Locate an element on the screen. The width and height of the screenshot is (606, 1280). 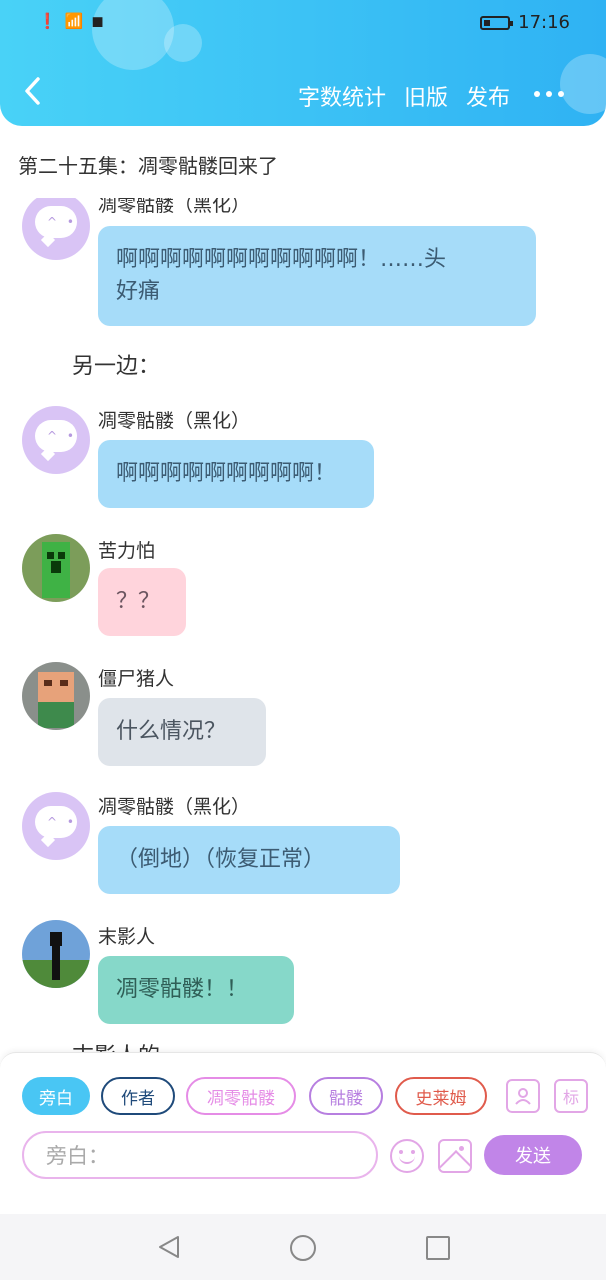
send-button: 发送 is located at coordinates (533, 1155).